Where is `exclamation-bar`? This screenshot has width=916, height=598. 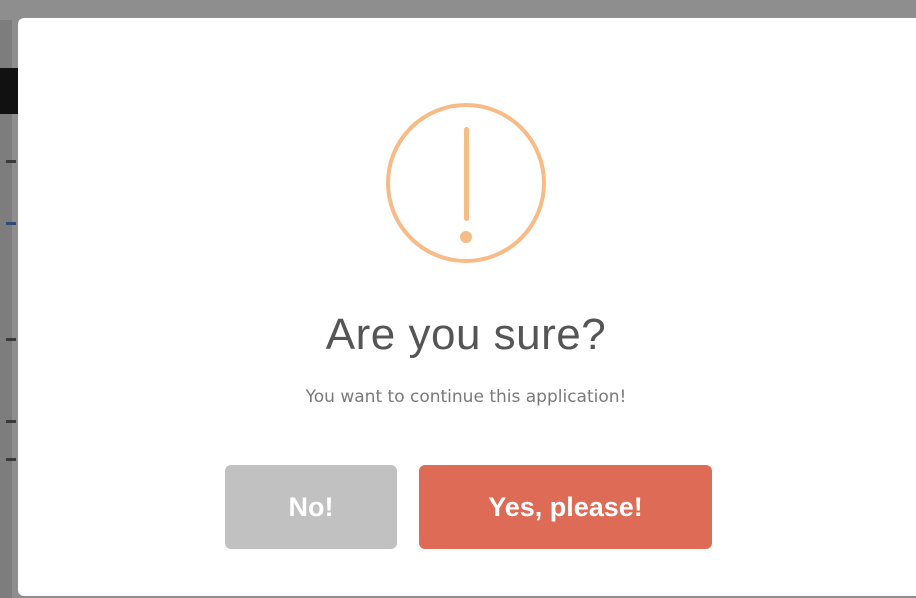
exclamation-bar is located at coordinates (466, 174).